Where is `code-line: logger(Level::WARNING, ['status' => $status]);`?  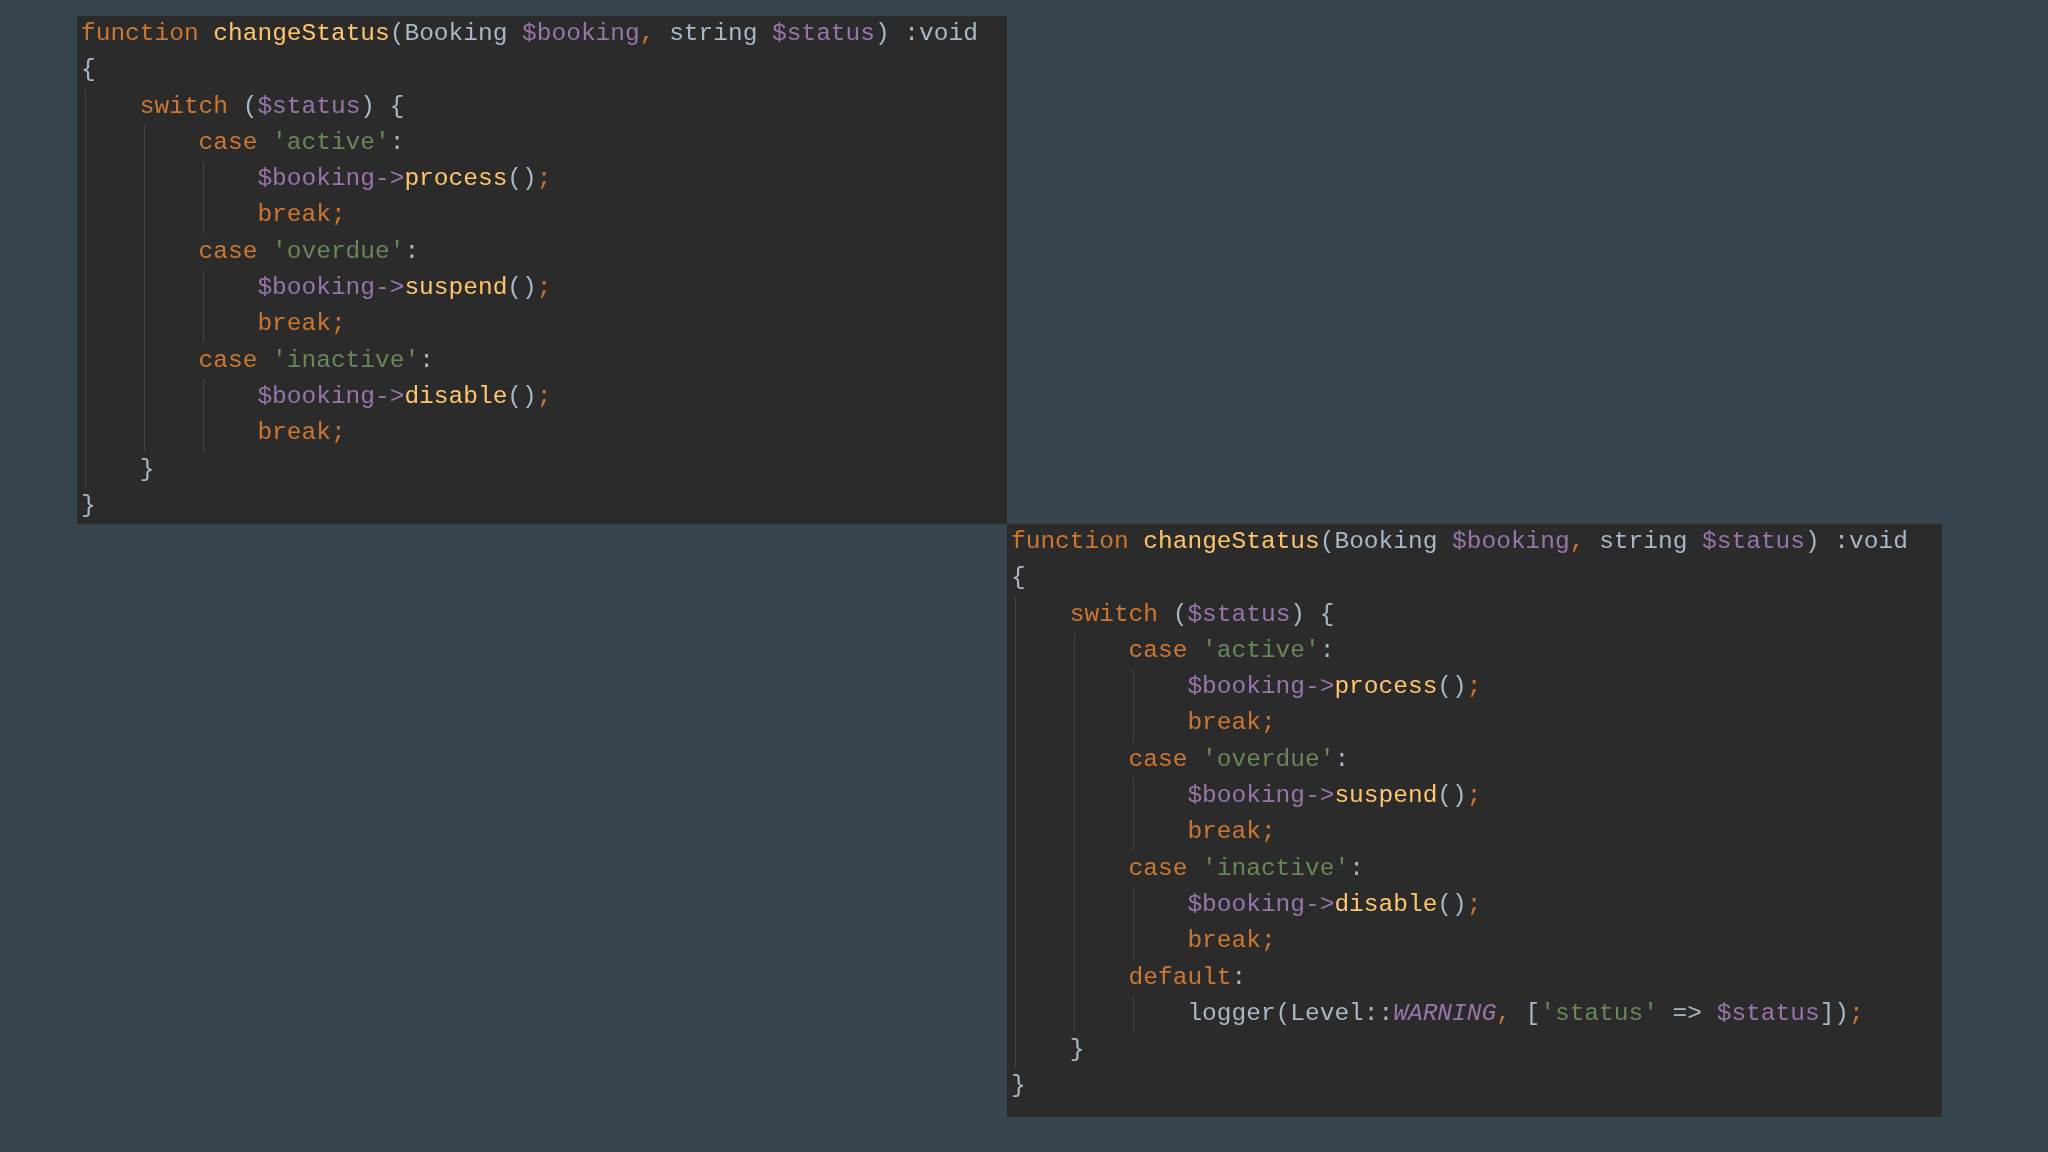
code-line: logger(Level::WARNING, ['status' => $status]); is located at coordinates (1525, 1013).